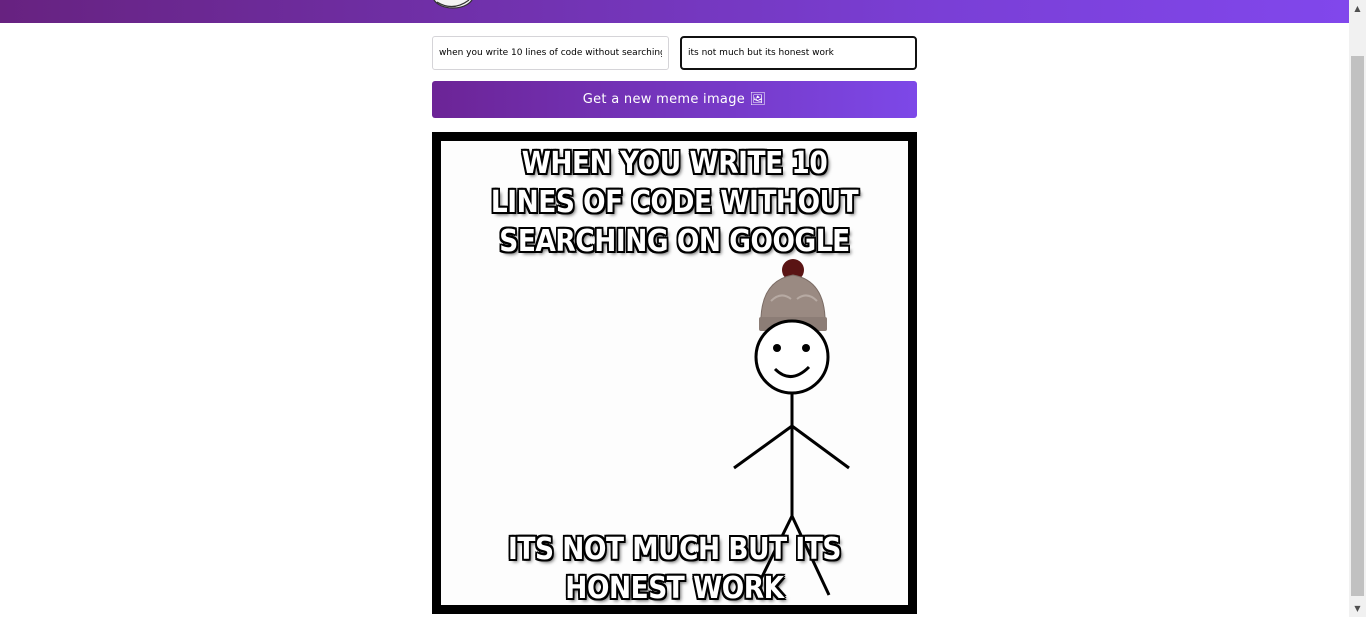 The image size is (1366, 617). I want to click on left-arm-line, so click(763, 447).